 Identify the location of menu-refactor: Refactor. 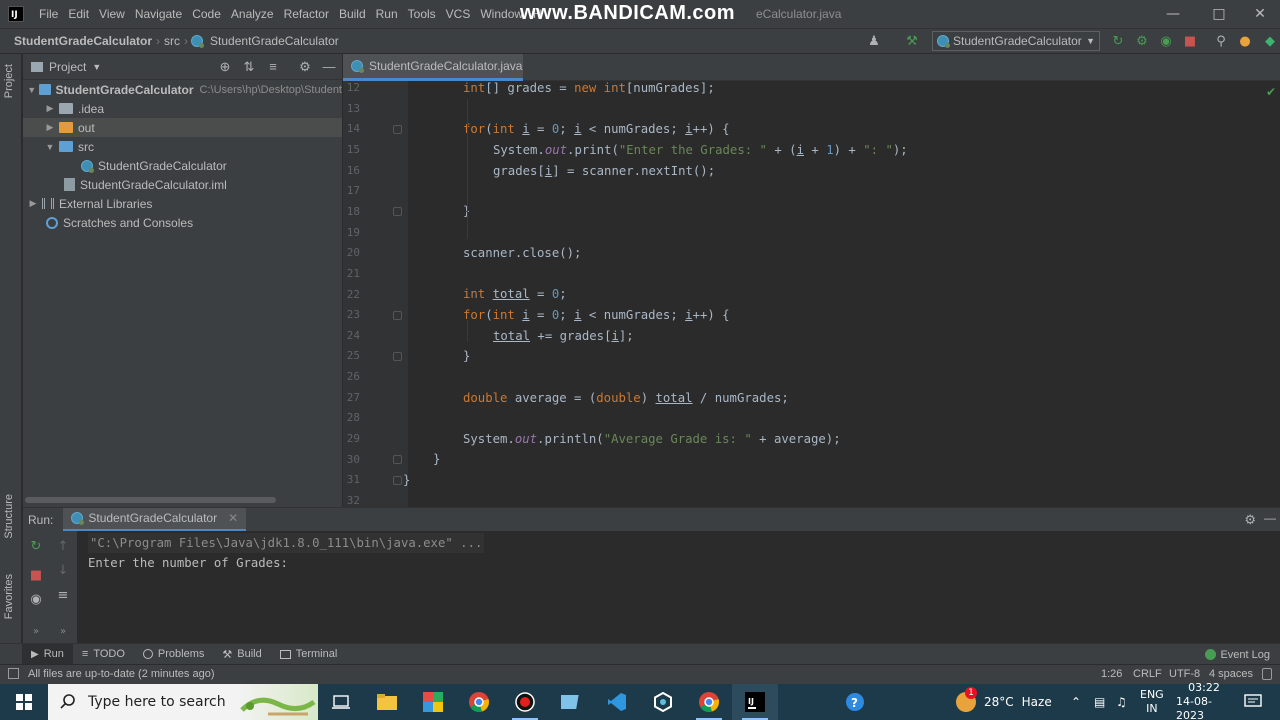
(306, 14).